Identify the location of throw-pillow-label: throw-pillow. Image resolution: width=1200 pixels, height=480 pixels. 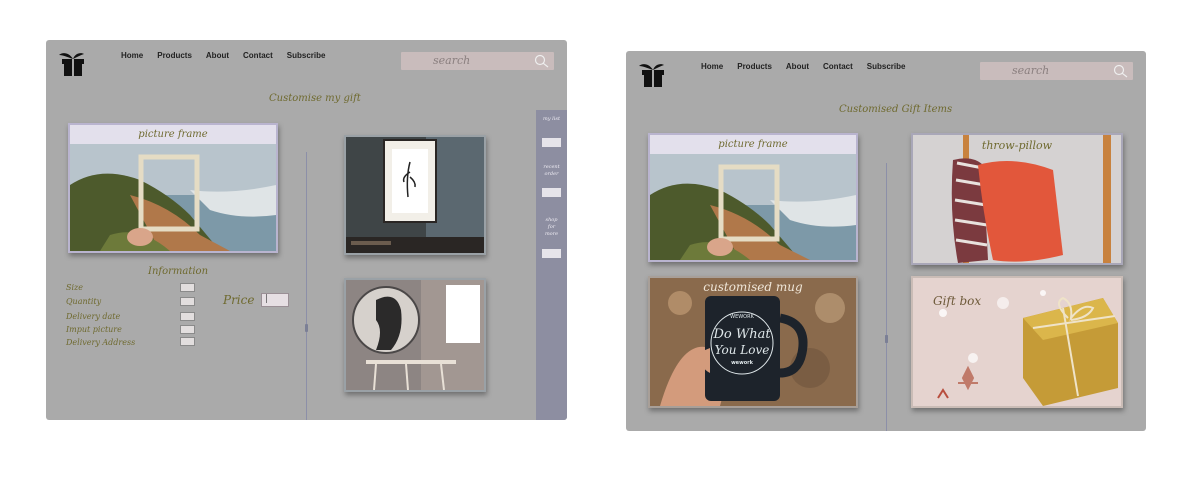
(1017, 145).